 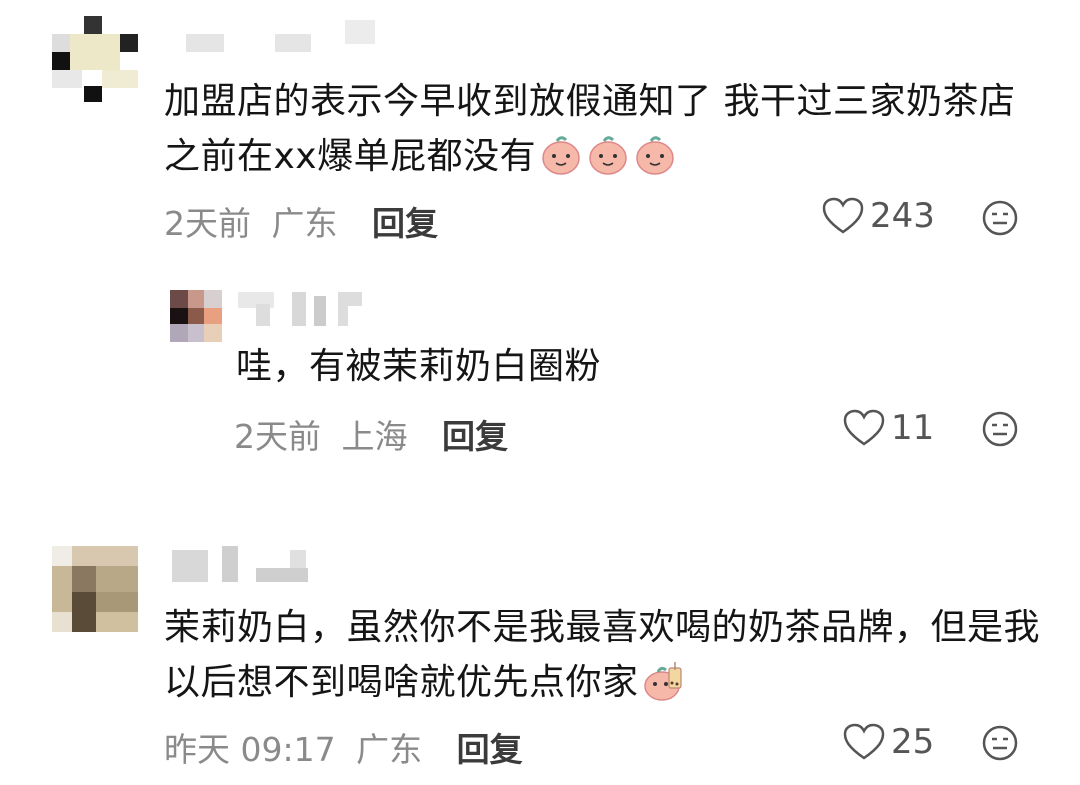 I want to click on like-button: 243, so click(x=878, y=216).